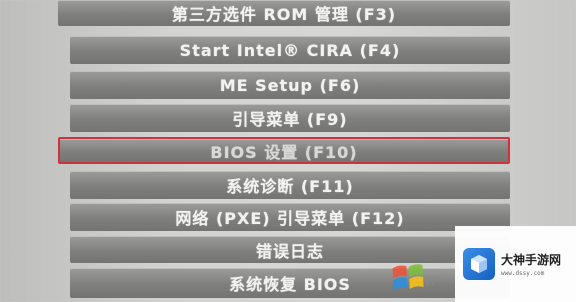 The height and width of the screenshot is (302, 576). I want to click on menu-item-me-setup: ME Setup (F6), so click(290, 85).